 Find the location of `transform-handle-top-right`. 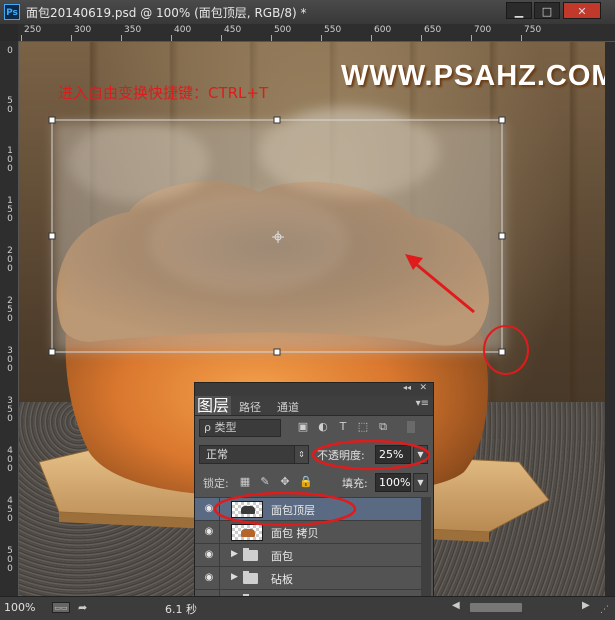

transform-handle-top-right is located at coordinates (502, 120).